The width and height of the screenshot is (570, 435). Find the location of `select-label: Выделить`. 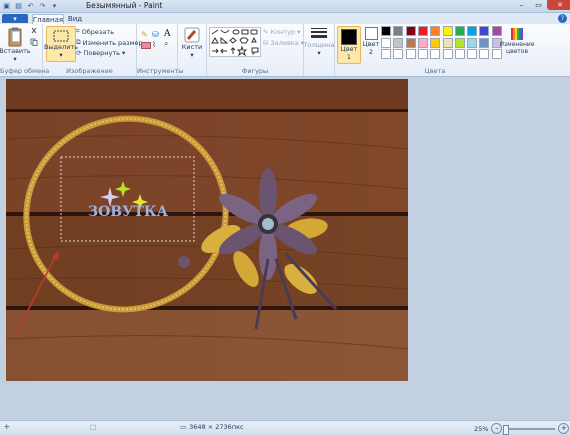

select-label: Выделить is located at coordinates (61, 47).